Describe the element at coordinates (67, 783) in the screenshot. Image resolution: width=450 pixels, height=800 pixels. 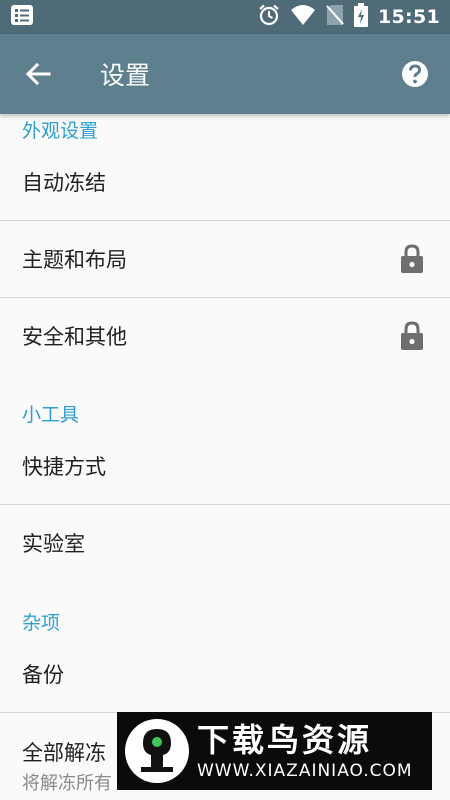
I see `setting-sublabel: 将解冻所有` at that location.